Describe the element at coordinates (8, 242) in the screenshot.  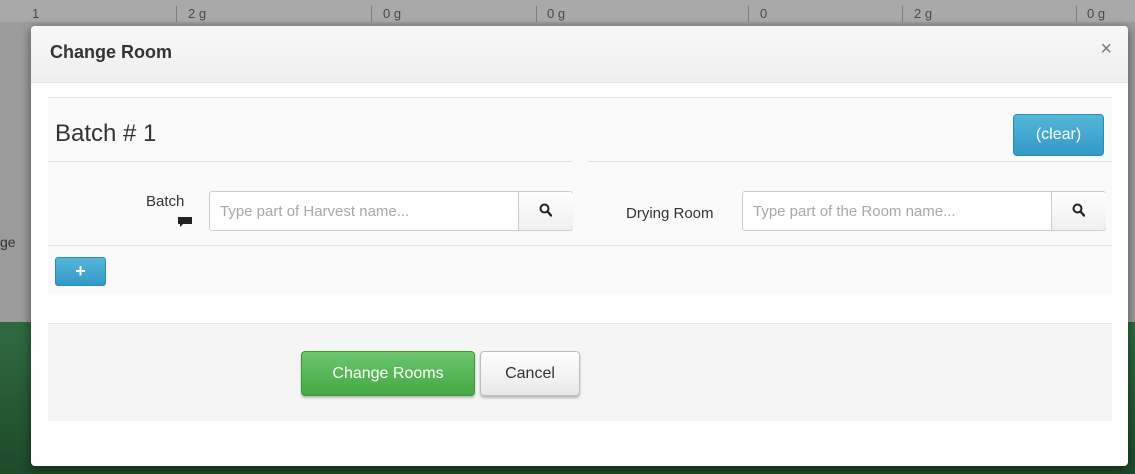
I see `background-edge-text: ge` at that location.